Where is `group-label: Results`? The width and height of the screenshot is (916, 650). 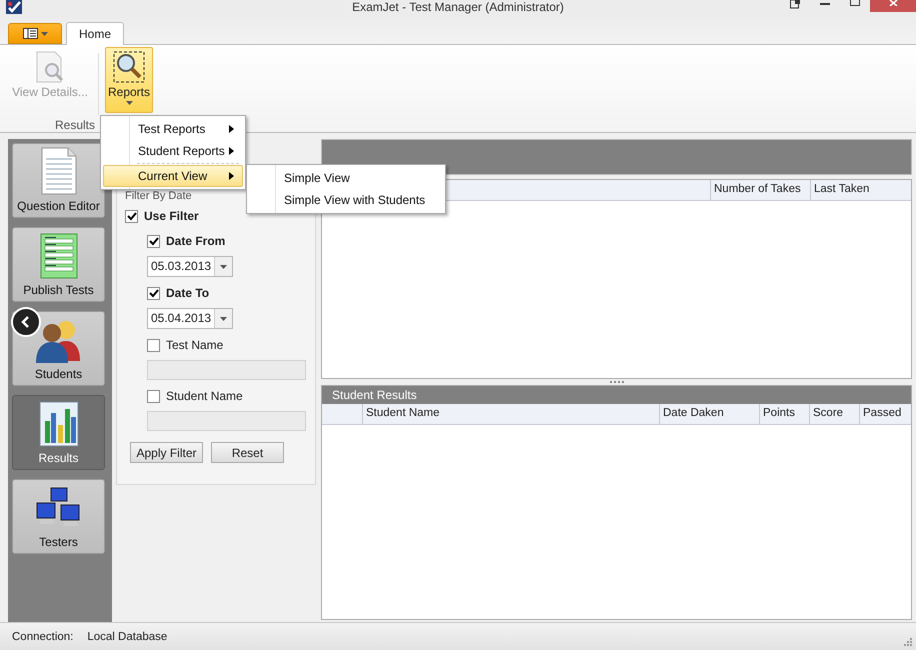 group-label: Results is located at coordinates (74, 125).